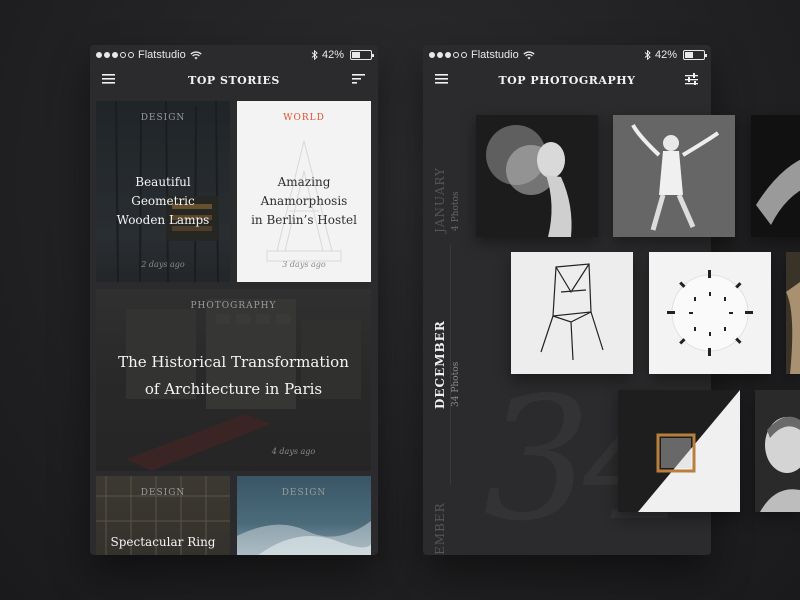 The image size is (800, 600). I want to click on page-title: TOP PHOTOGRAPHY, so click(567, 80).